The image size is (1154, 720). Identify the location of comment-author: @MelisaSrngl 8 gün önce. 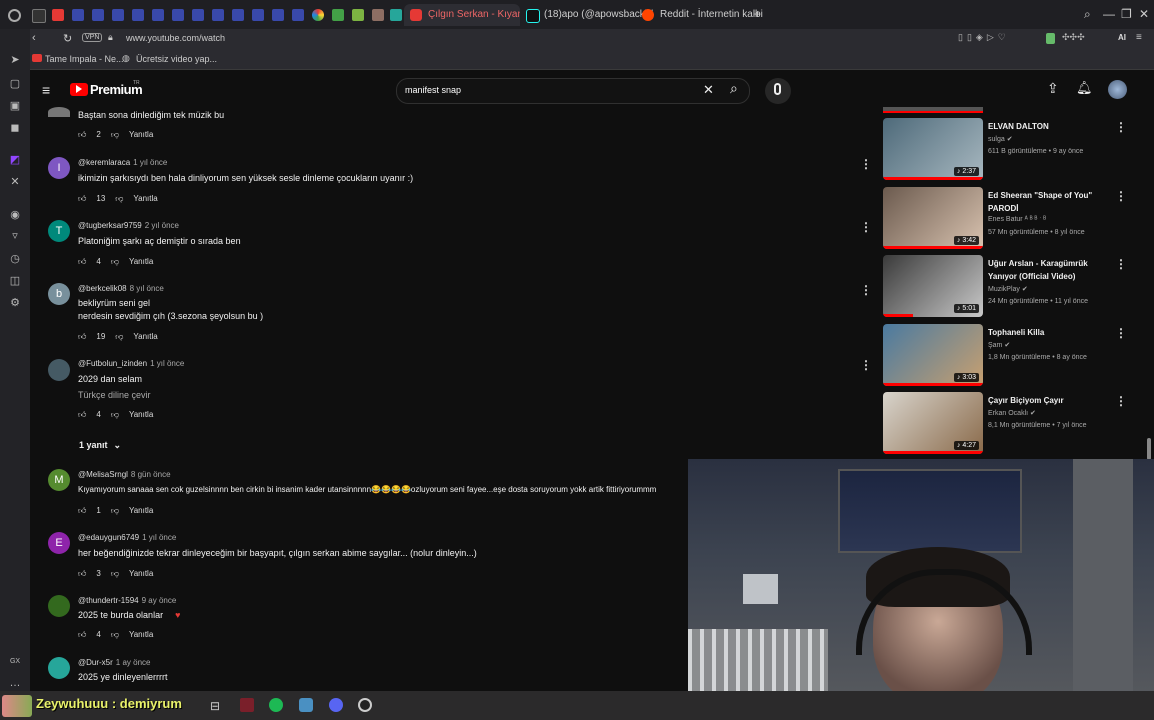
(124, 474).